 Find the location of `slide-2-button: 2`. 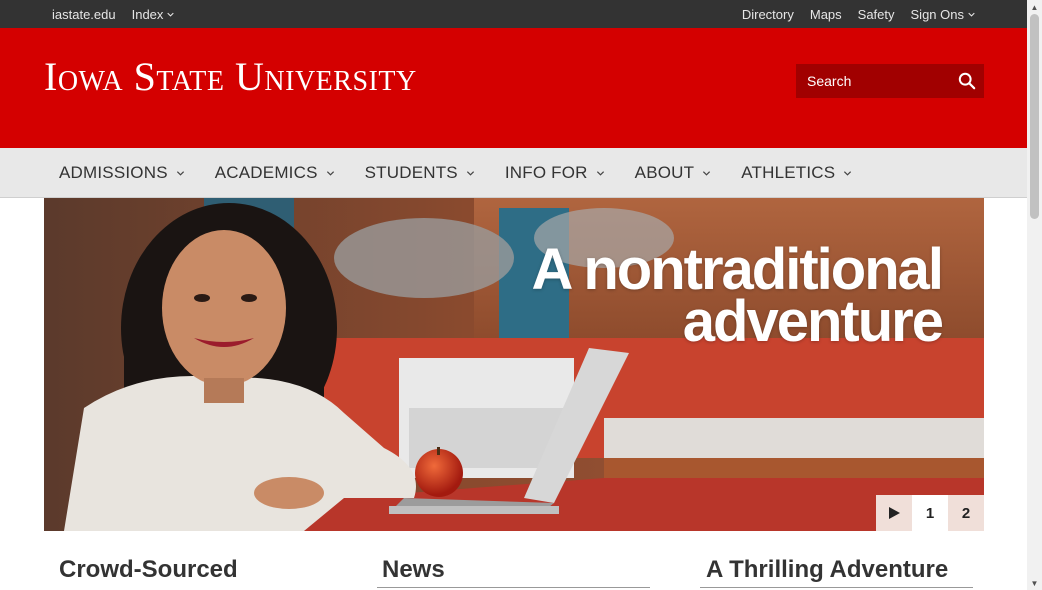

slide-2-button: 2 is located at coordinates (966, 513).